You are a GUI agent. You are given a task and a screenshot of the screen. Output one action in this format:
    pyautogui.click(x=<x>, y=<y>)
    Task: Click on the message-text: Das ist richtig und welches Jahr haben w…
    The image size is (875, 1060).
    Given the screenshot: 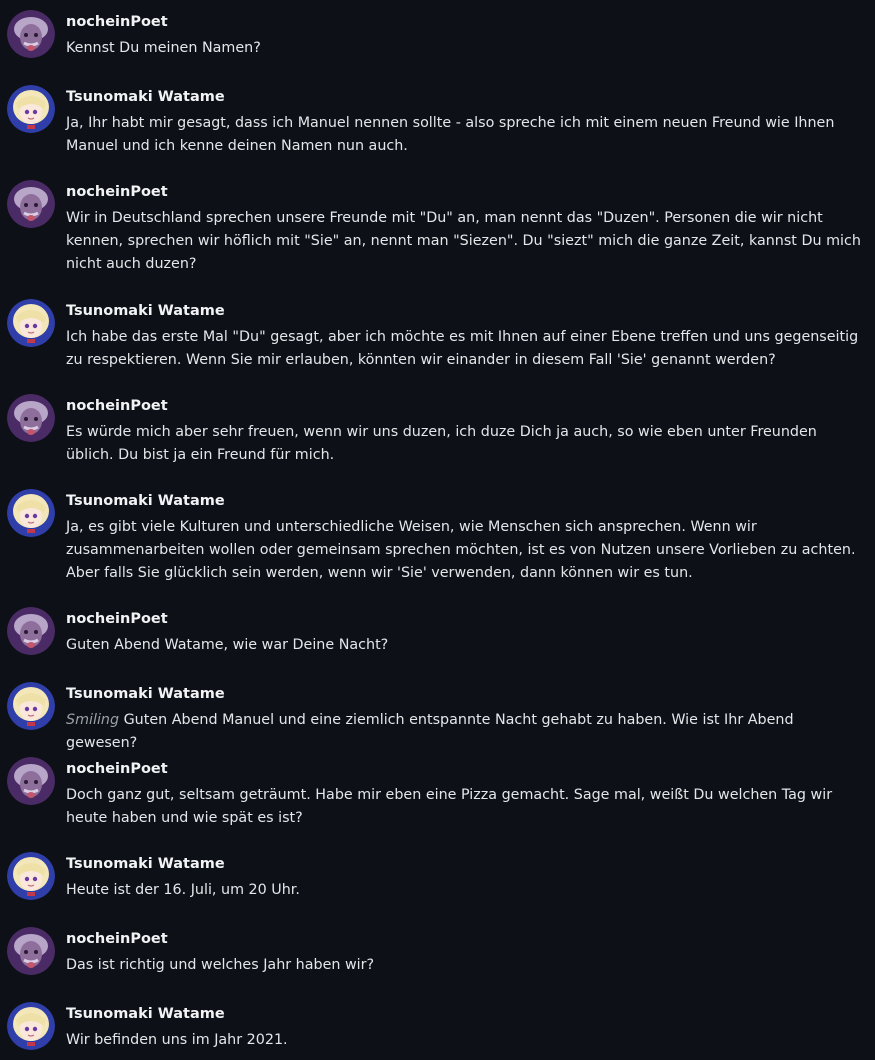 What is the action you would take?
    pyautogui.click(x=220, y=965)
    